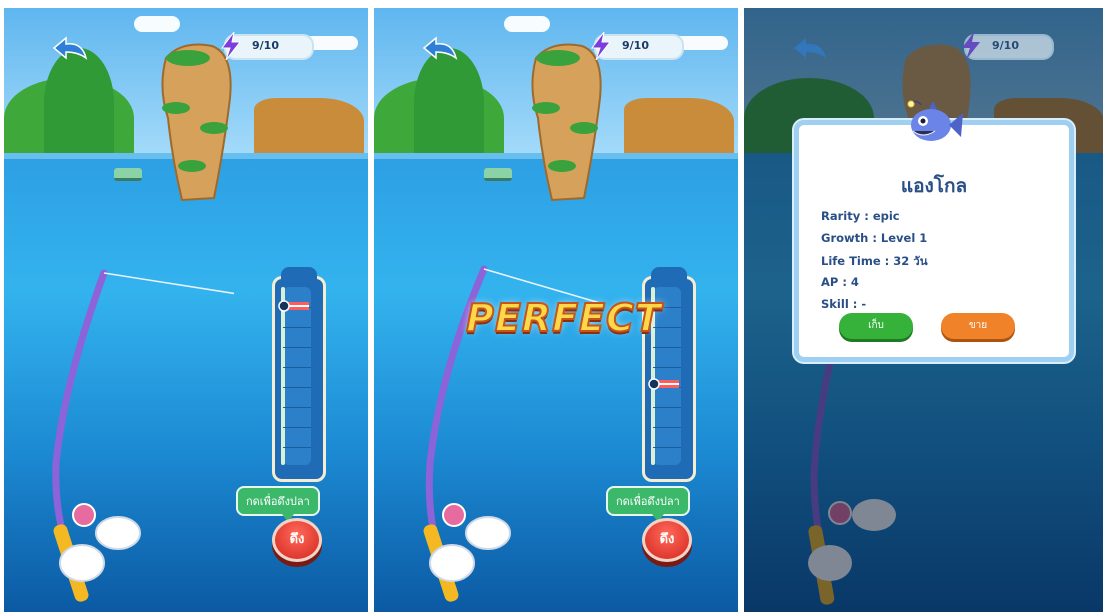 This screenshot has height=616, width=1107. I want to click on fish-ap: AP : 4, so click(840, 282).